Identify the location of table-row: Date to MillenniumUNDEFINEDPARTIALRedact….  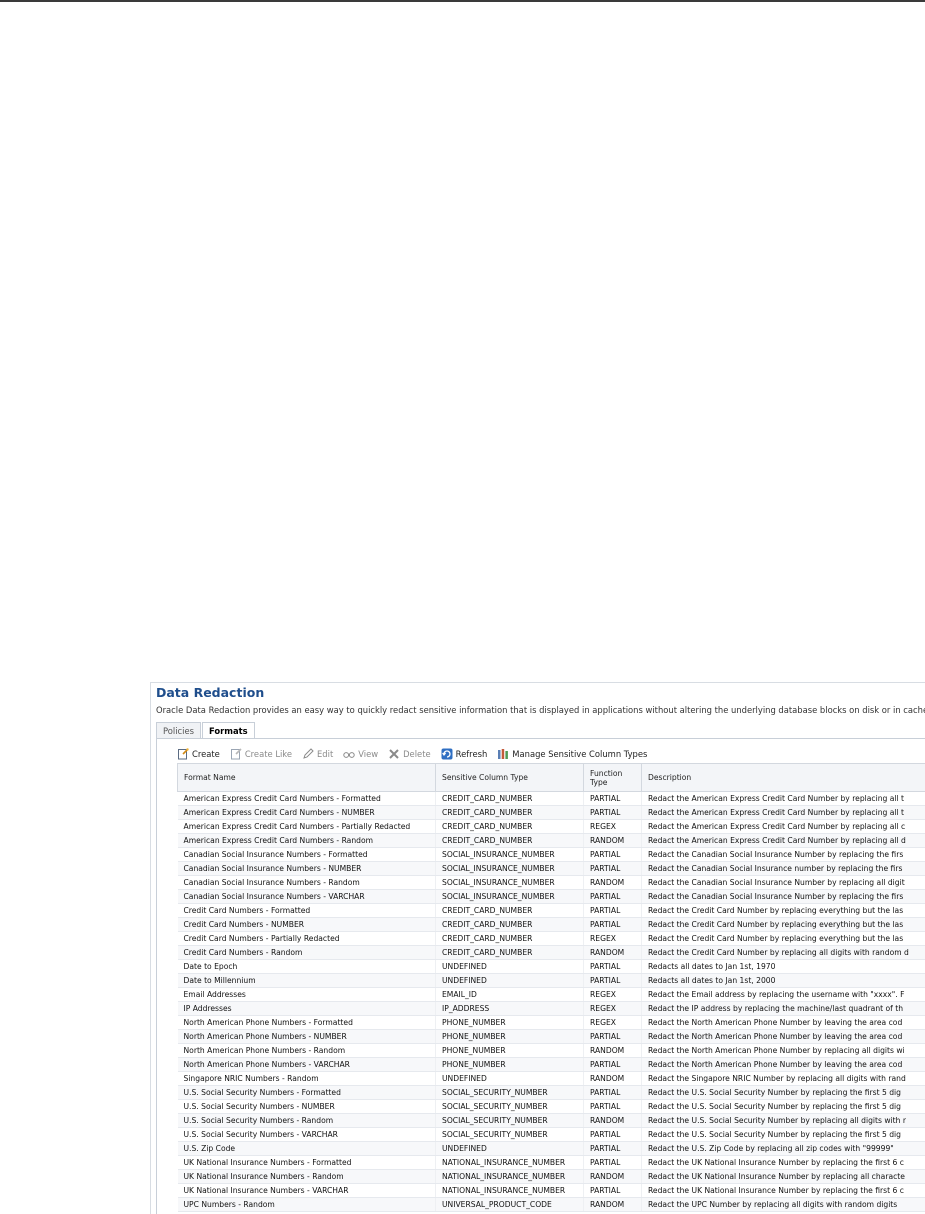
(551, 981).